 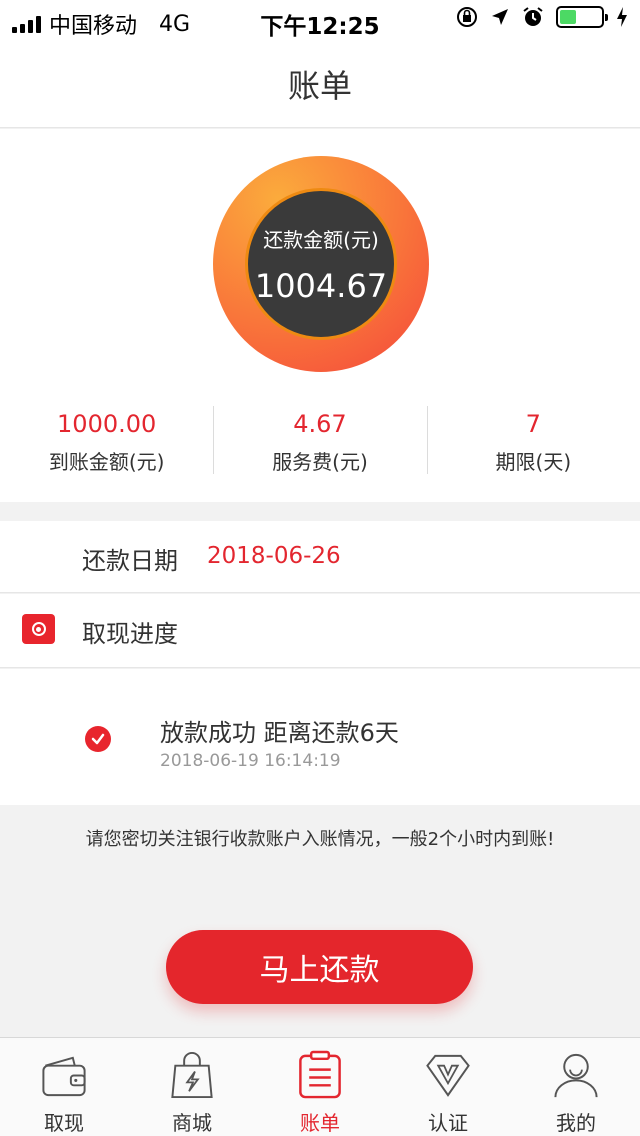 What do you see at coordinates (582, 17) in the screenshot?
I see `battery-icon` at bounding box center [582, 17].